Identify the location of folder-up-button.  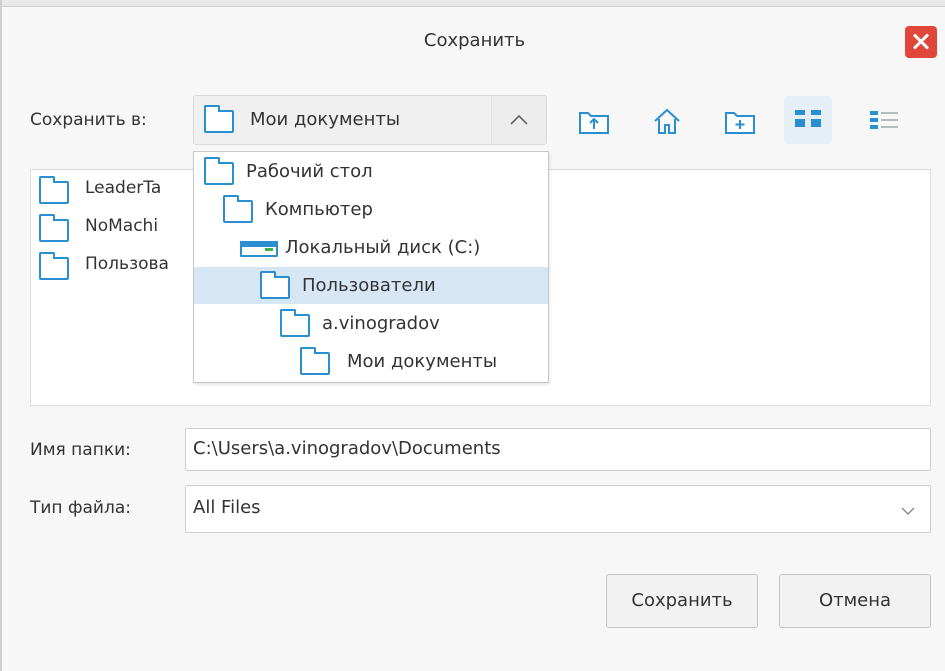
(594, 120).